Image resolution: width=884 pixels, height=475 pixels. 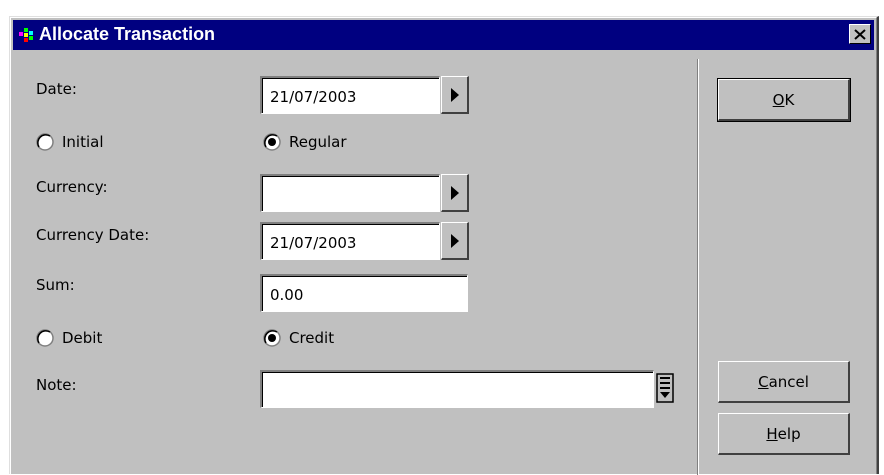 What do you see at coordinates (318, 142) in the screenshot?
I see `regular-label: Regular` at bounding box center [318, 142].